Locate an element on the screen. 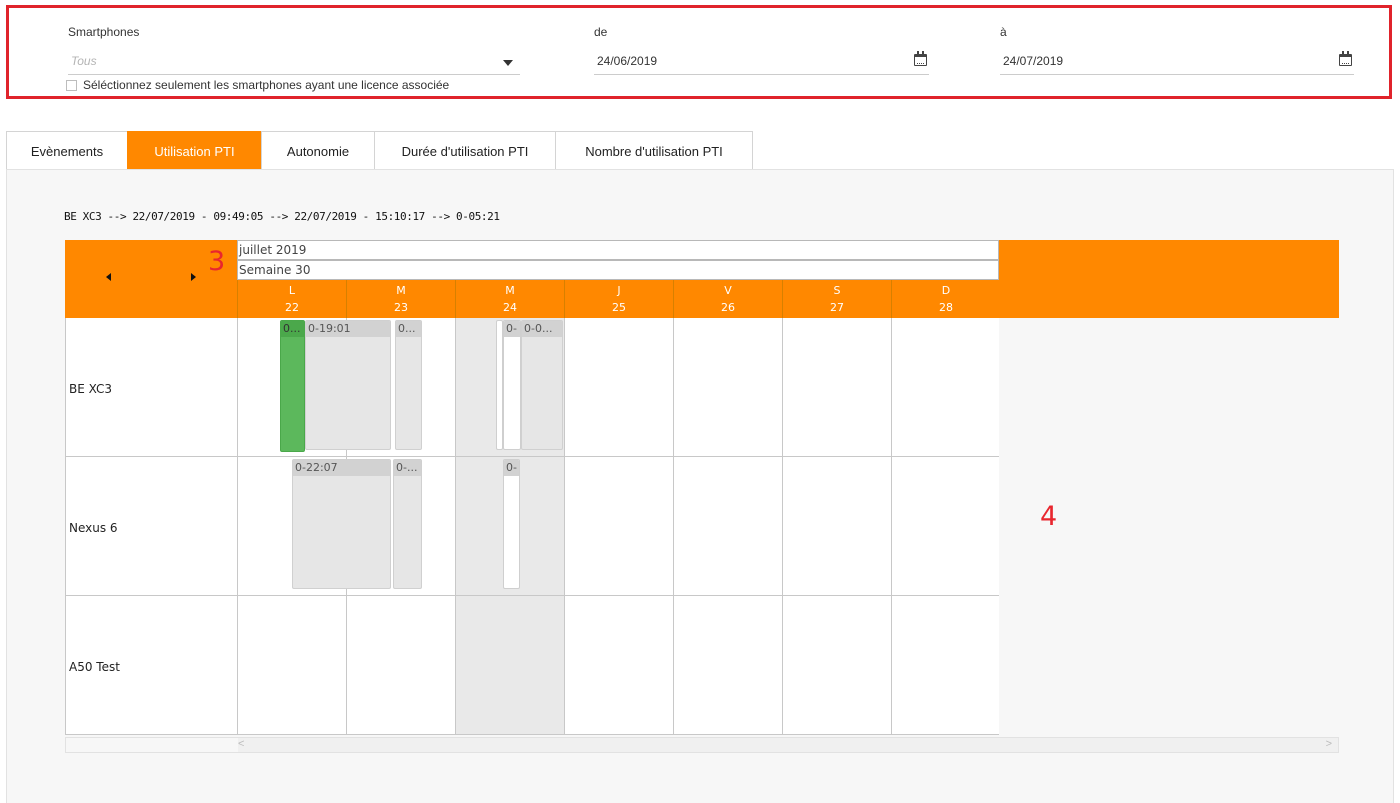  tab-evenements: Evènements is located at coordinates (67, 150).